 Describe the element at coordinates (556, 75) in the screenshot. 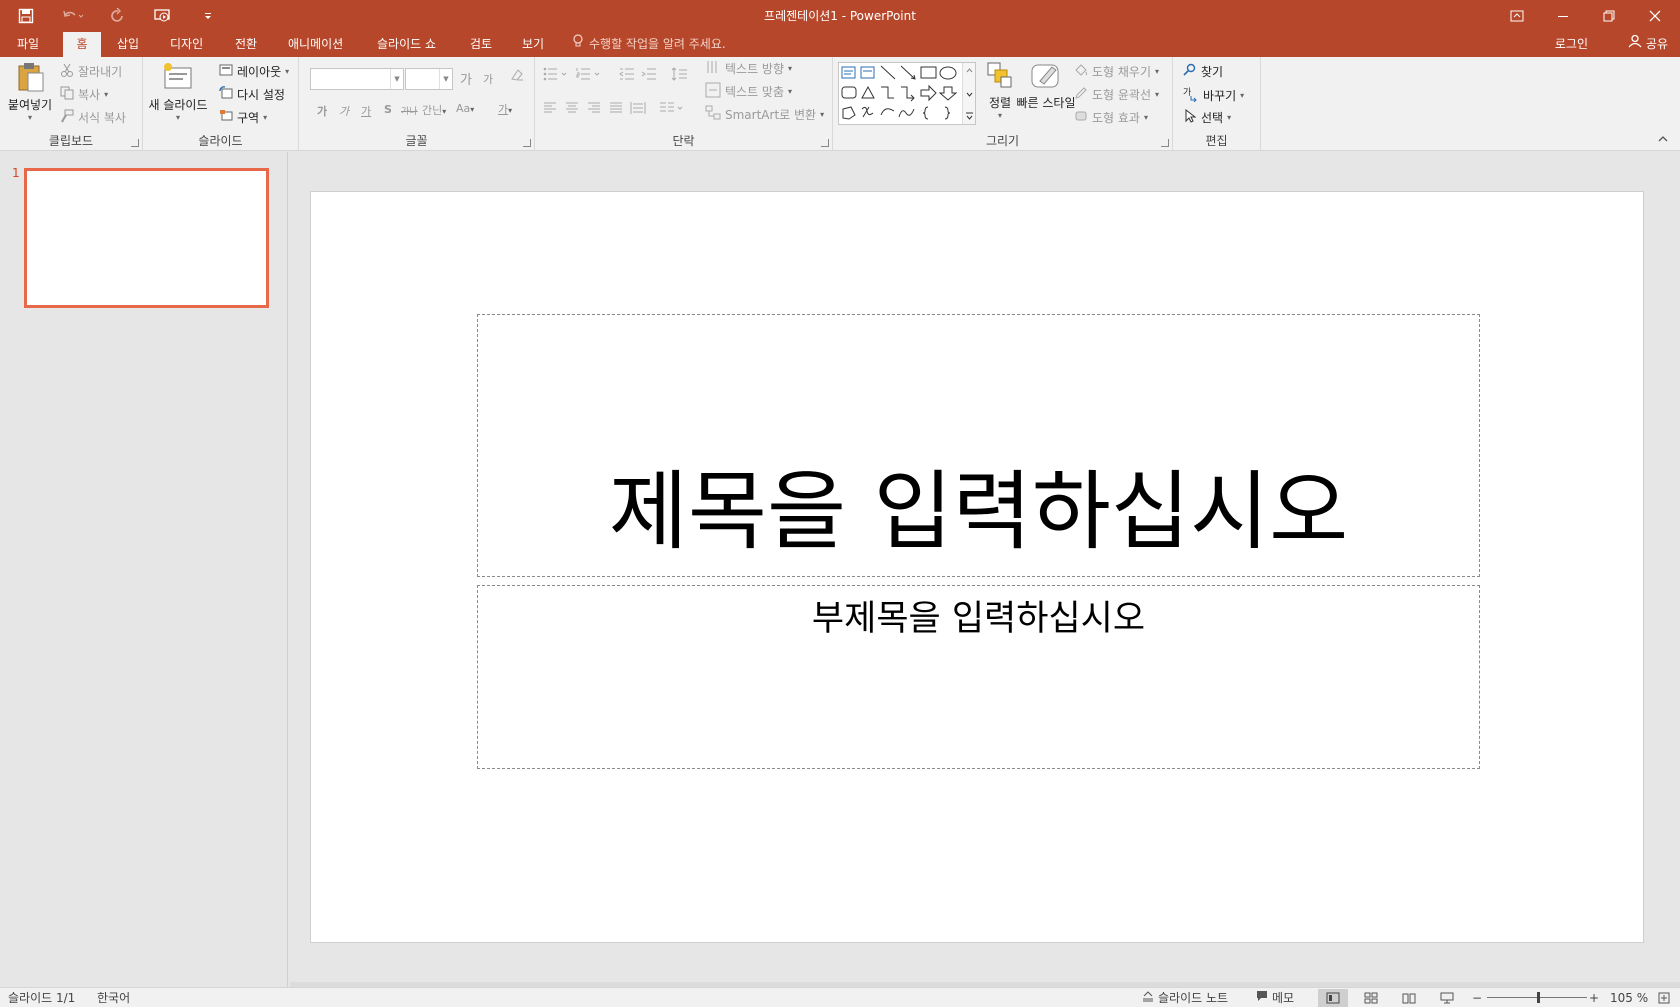

I see `bullets-icon` at that location.